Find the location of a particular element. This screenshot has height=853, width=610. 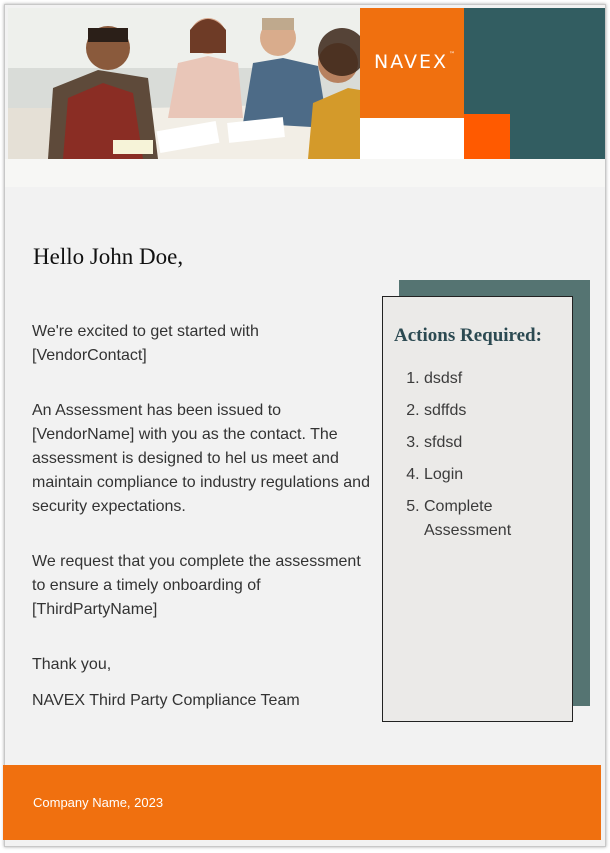

action-item: sfdsd is located at coordinates (499, 443).